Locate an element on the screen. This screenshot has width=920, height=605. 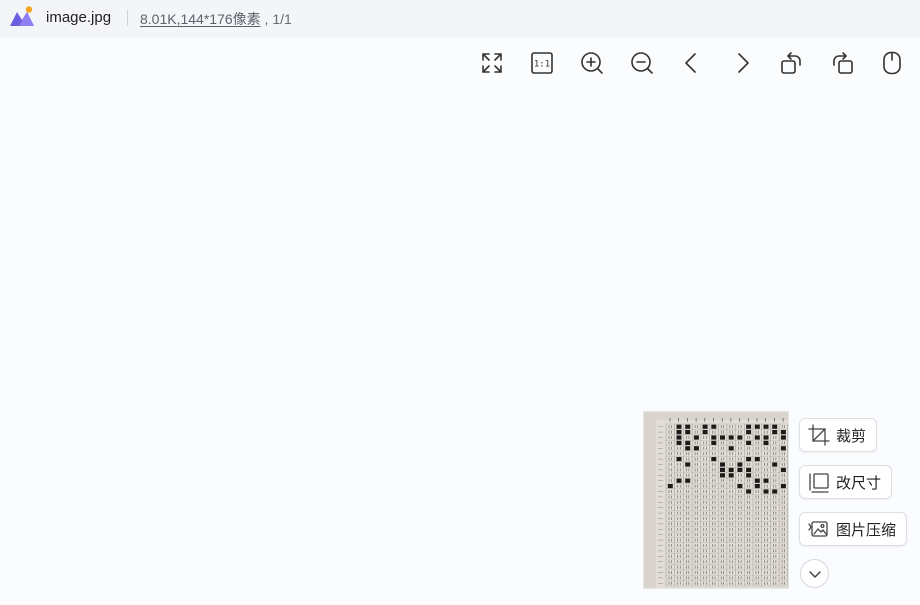
fullscreen-button is located at coordinates (492, 63).